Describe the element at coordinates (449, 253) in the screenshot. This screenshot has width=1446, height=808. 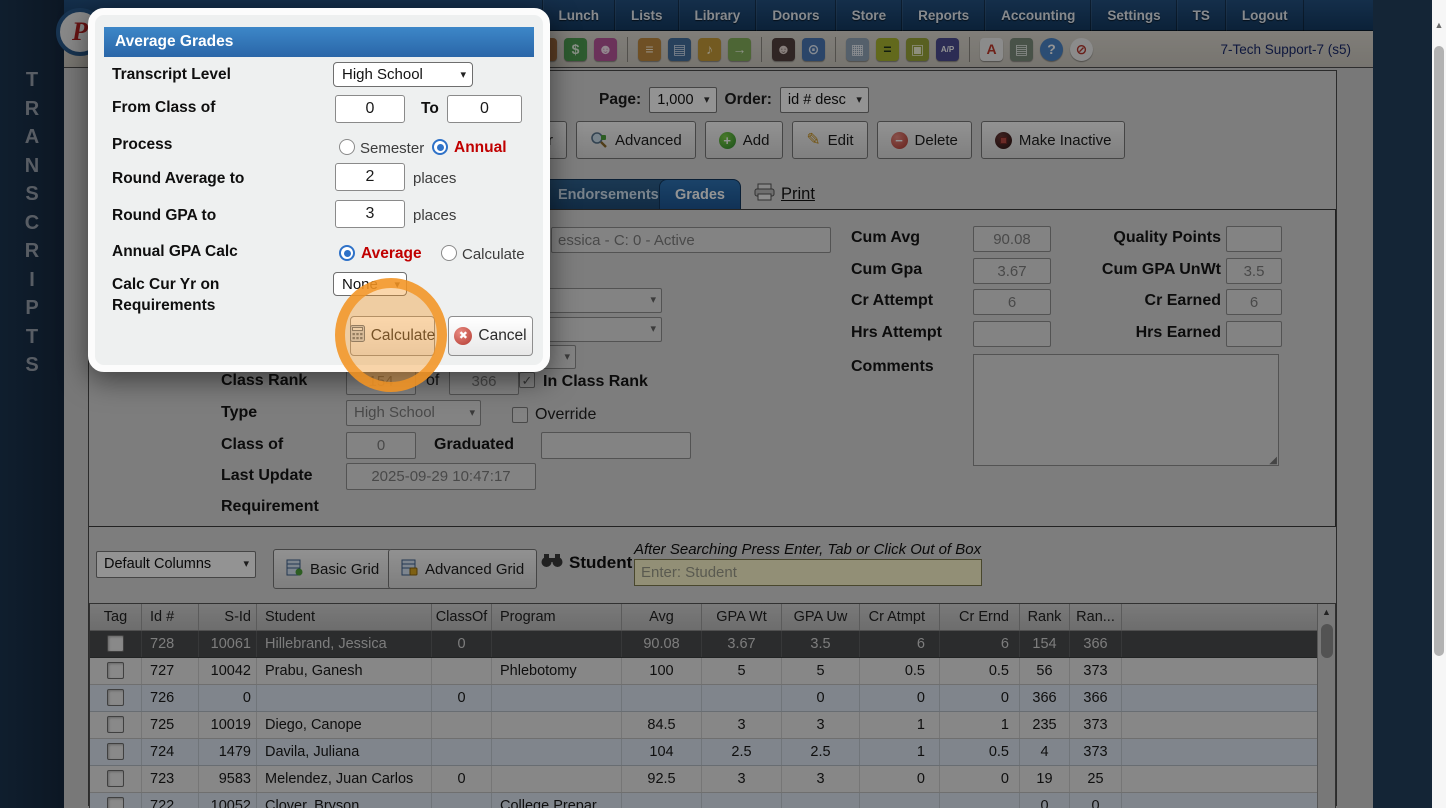
I see `calculate-radio` at that location.